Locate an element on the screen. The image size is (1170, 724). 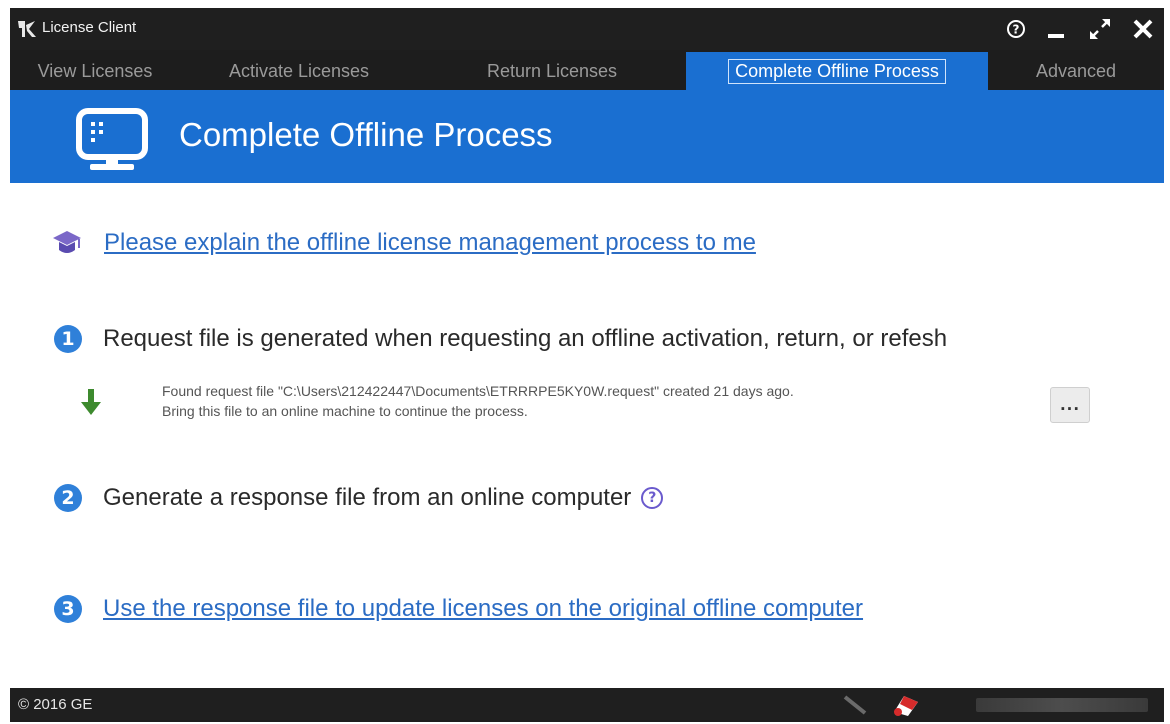
tab-label: Activate Licenses is located at coordinates (299, 70).